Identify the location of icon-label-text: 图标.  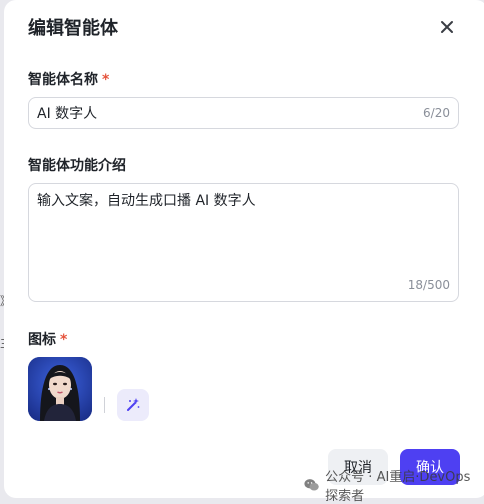
(42, 340).